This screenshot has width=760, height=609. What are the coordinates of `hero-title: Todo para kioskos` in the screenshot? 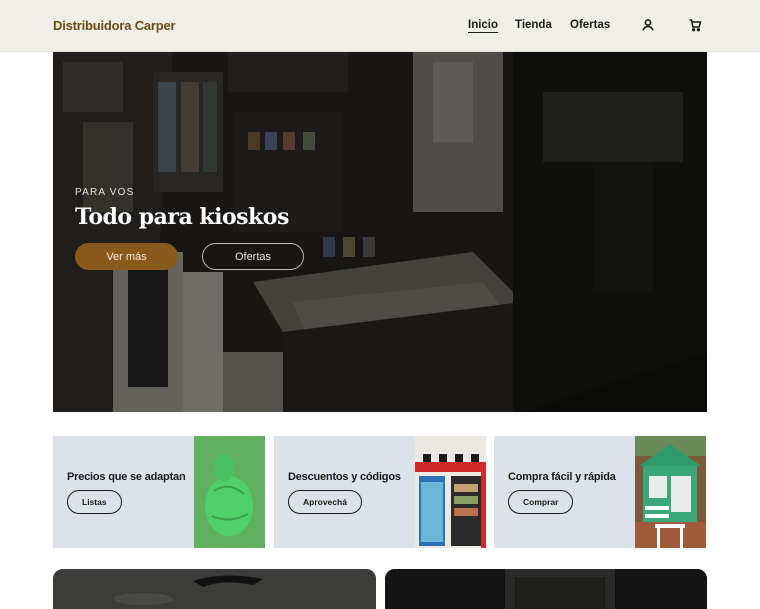 It's located at (182, 217).